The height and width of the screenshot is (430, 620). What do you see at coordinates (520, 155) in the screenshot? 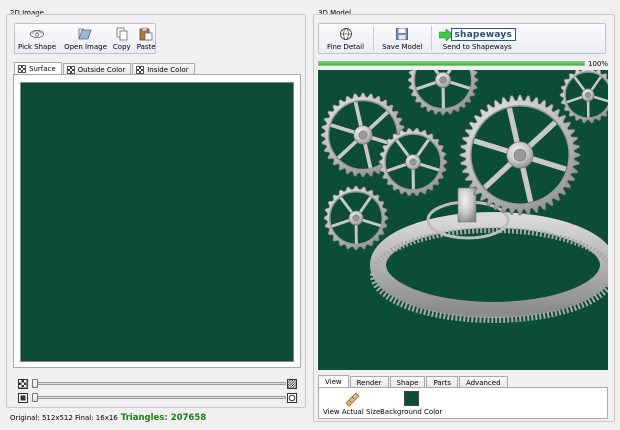
I see `large-right-gear` at bounding box center [520, 155].